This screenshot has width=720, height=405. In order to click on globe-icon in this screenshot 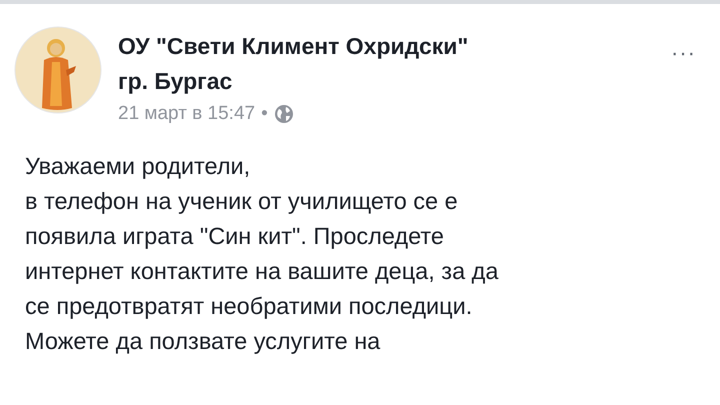, I will do `click(284, 114)`.